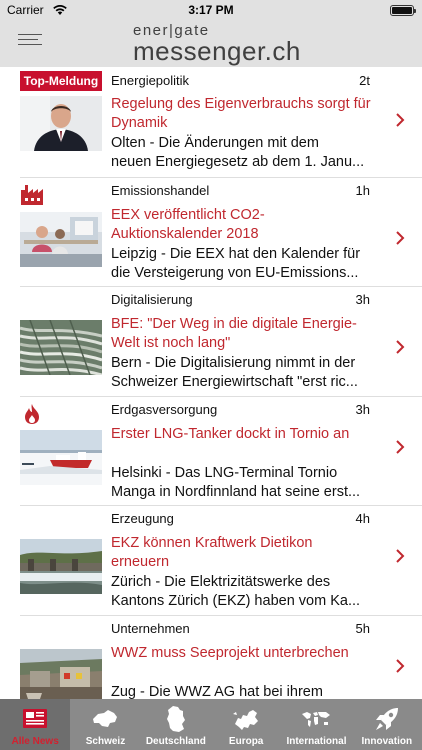  I want to click on summary-line: Leipzig - Die EEX hat den Kalender für, so click(236, 253).